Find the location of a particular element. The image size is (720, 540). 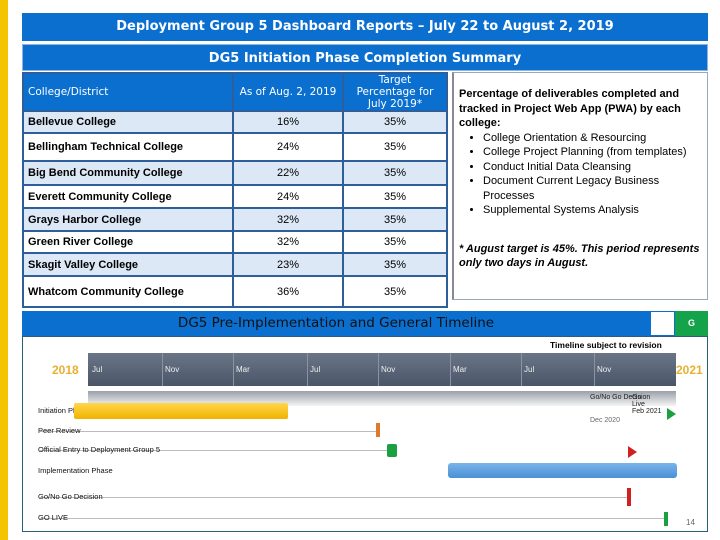

accent-bar is located at coordinates (4, 270).